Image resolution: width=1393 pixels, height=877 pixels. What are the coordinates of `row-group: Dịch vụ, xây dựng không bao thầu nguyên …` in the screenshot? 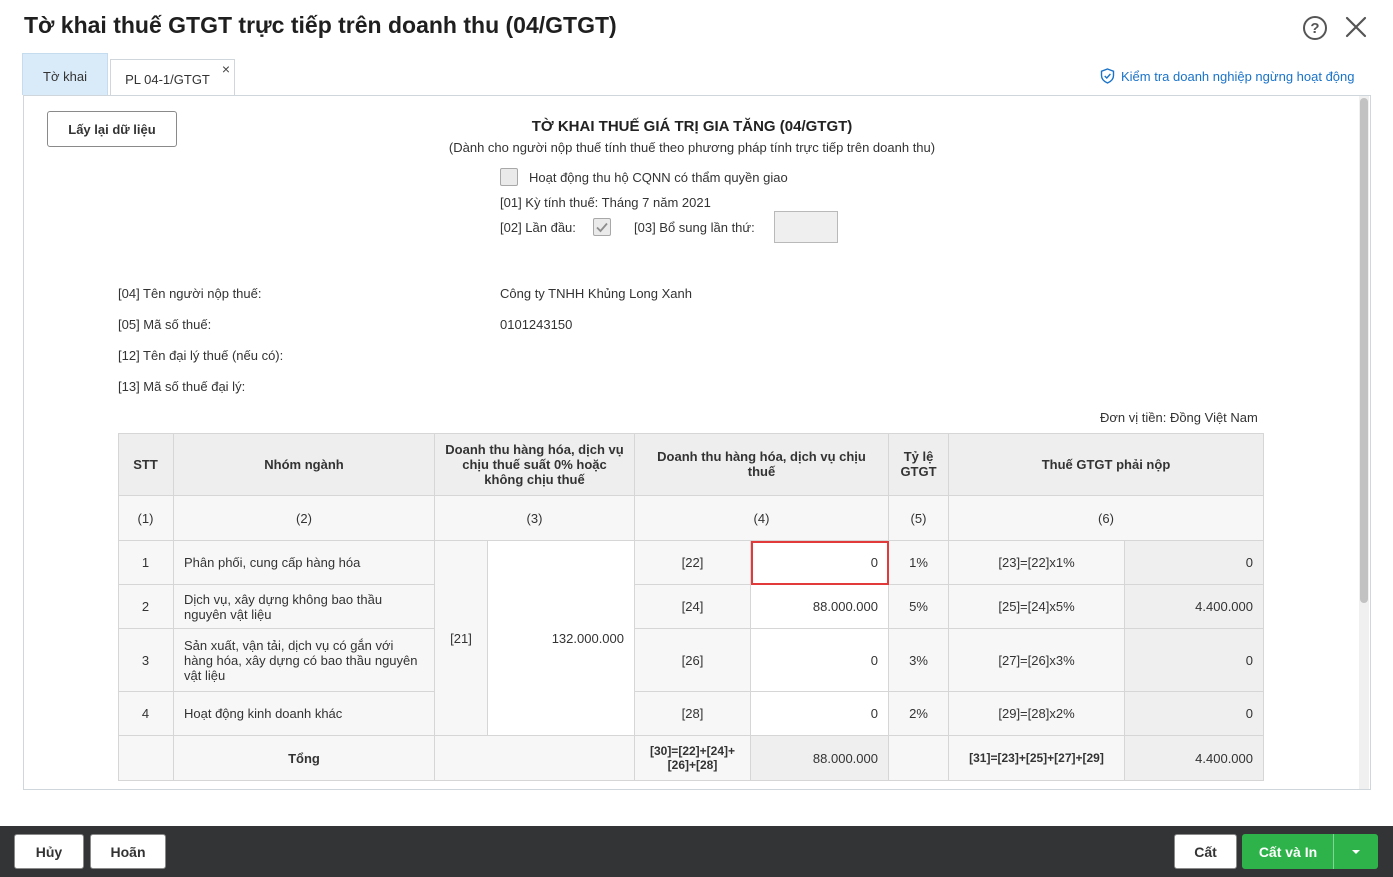 It's located at (304, 607).